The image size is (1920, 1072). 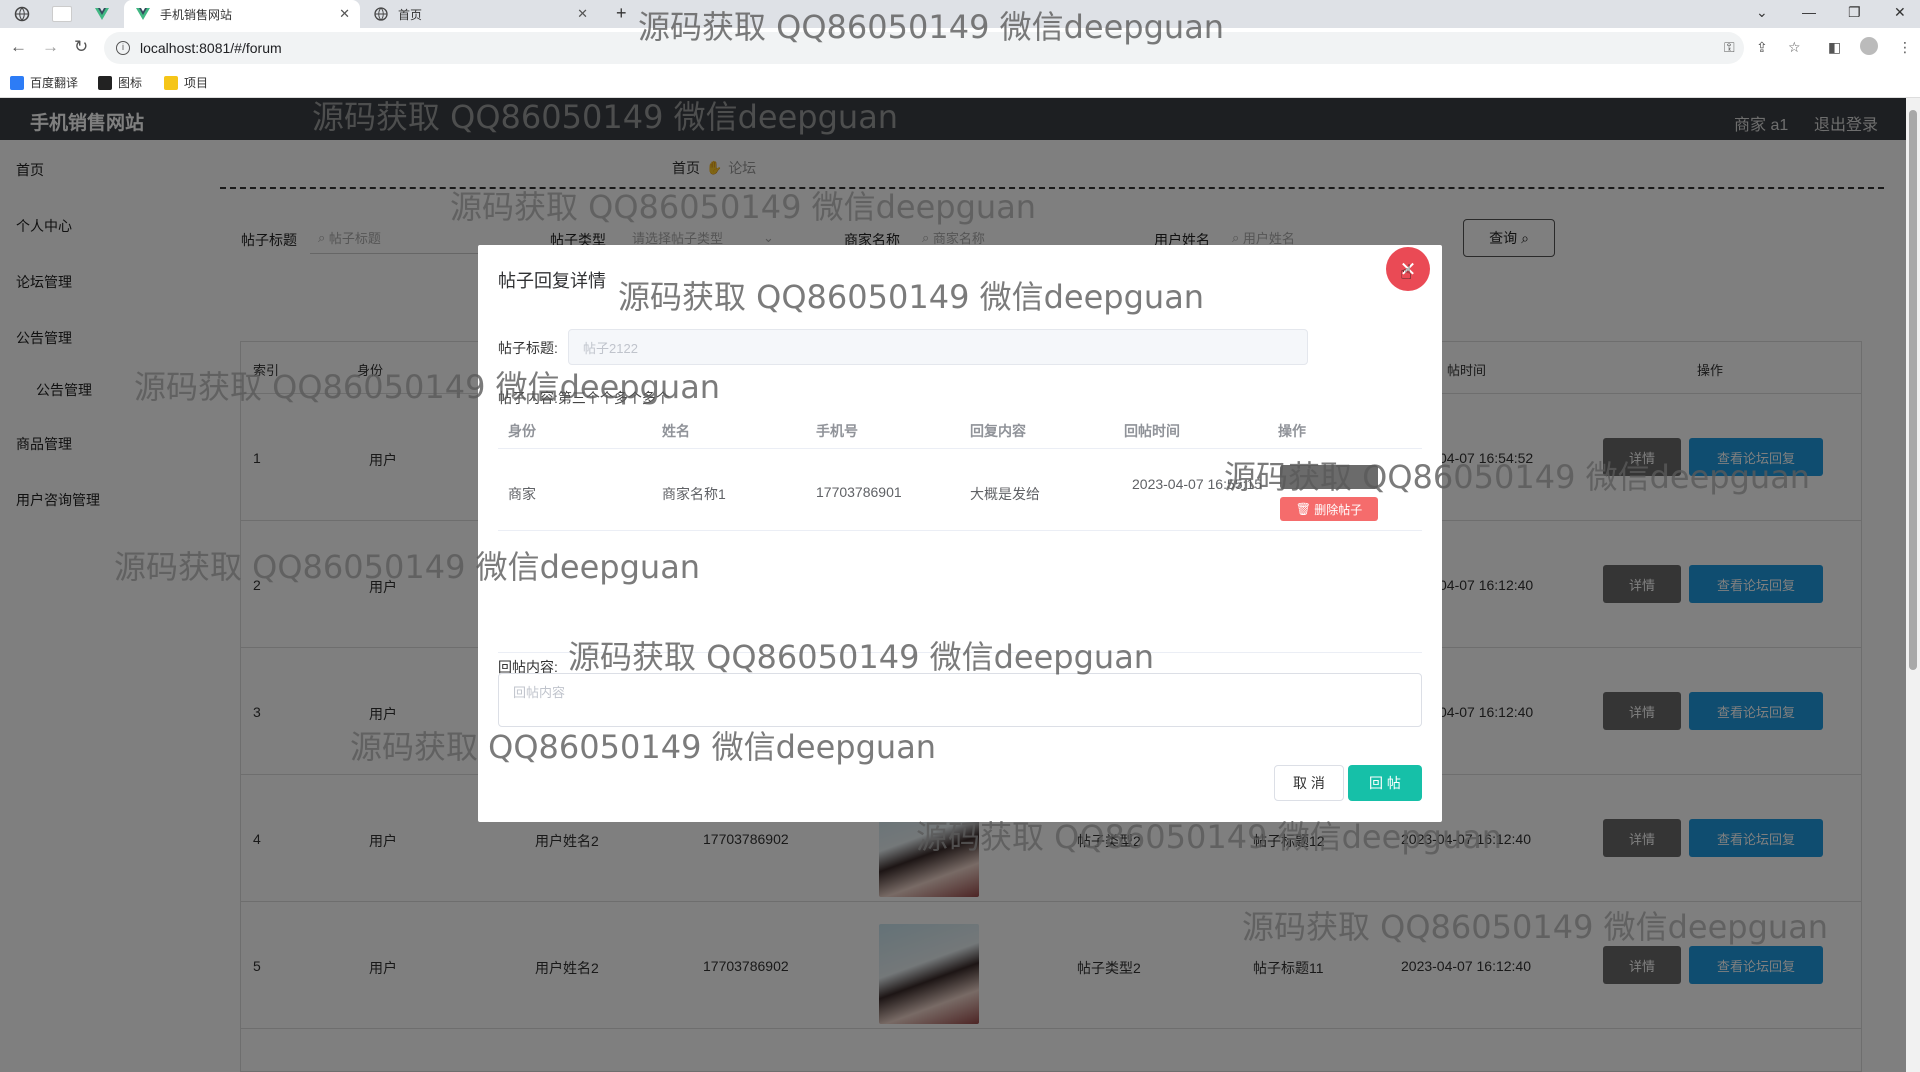 I want to click on post-title-label: 帖子标题:, so click(x=528, y=348).